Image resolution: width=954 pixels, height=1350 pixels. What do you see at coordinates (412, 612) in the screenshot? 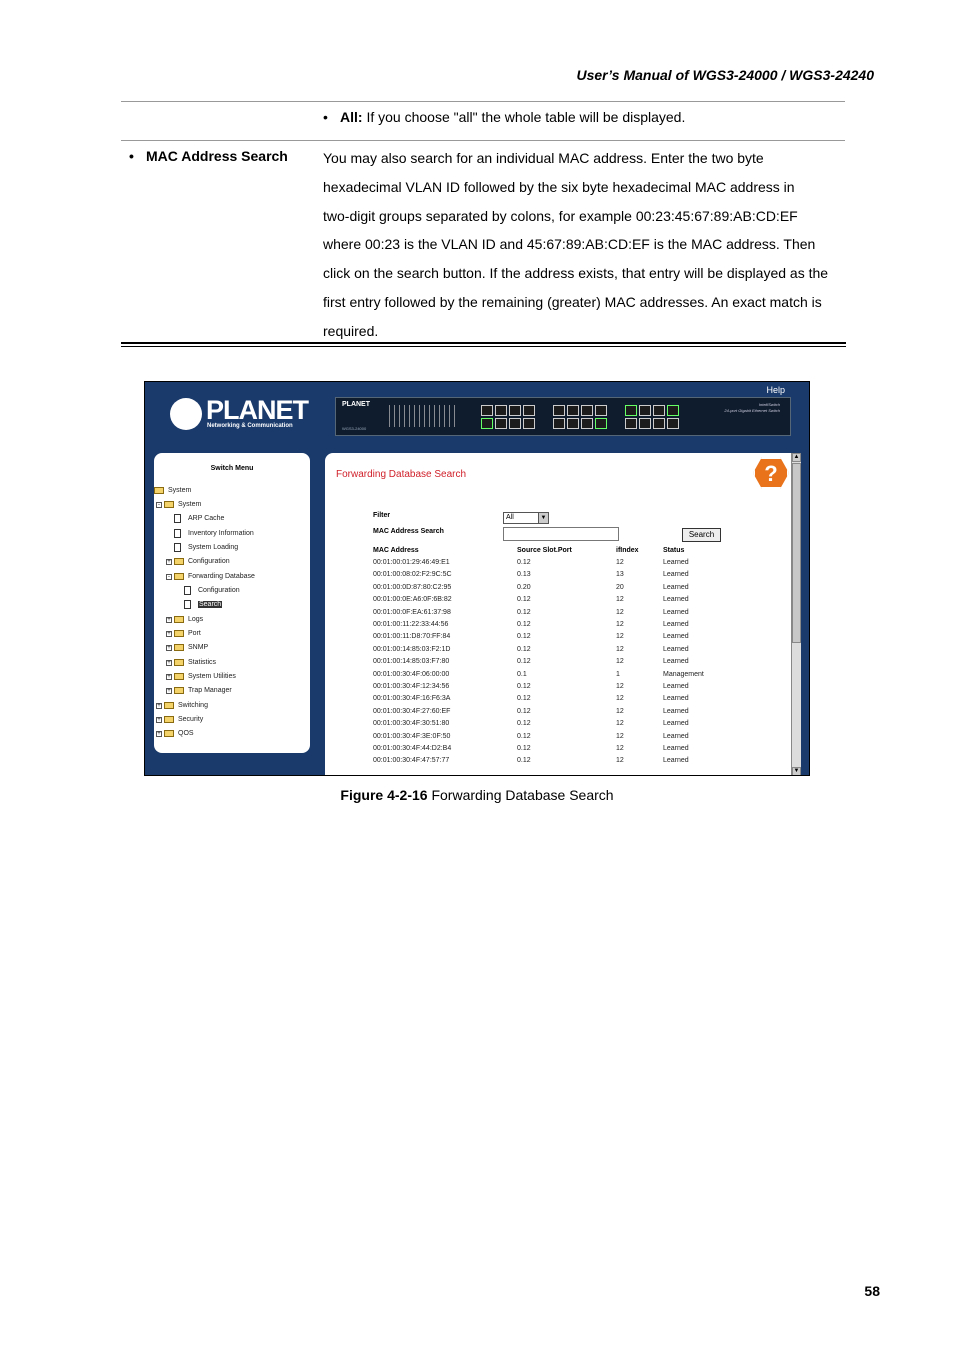
I see `cell-mac: 00:01:00:0F:EA:61:37:98` at bounding box center [412, 612].